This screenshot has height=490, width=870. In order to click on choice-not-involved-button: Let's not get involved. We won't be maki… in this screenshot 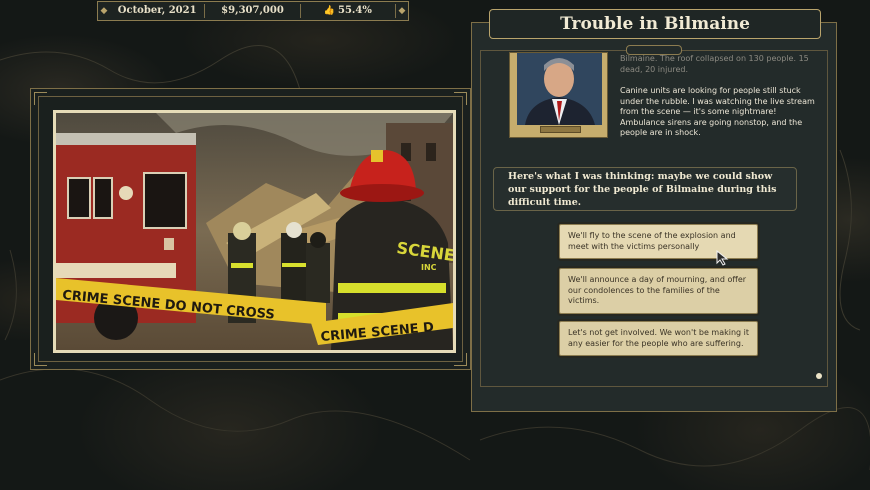, I will do `click(658, 338)`.